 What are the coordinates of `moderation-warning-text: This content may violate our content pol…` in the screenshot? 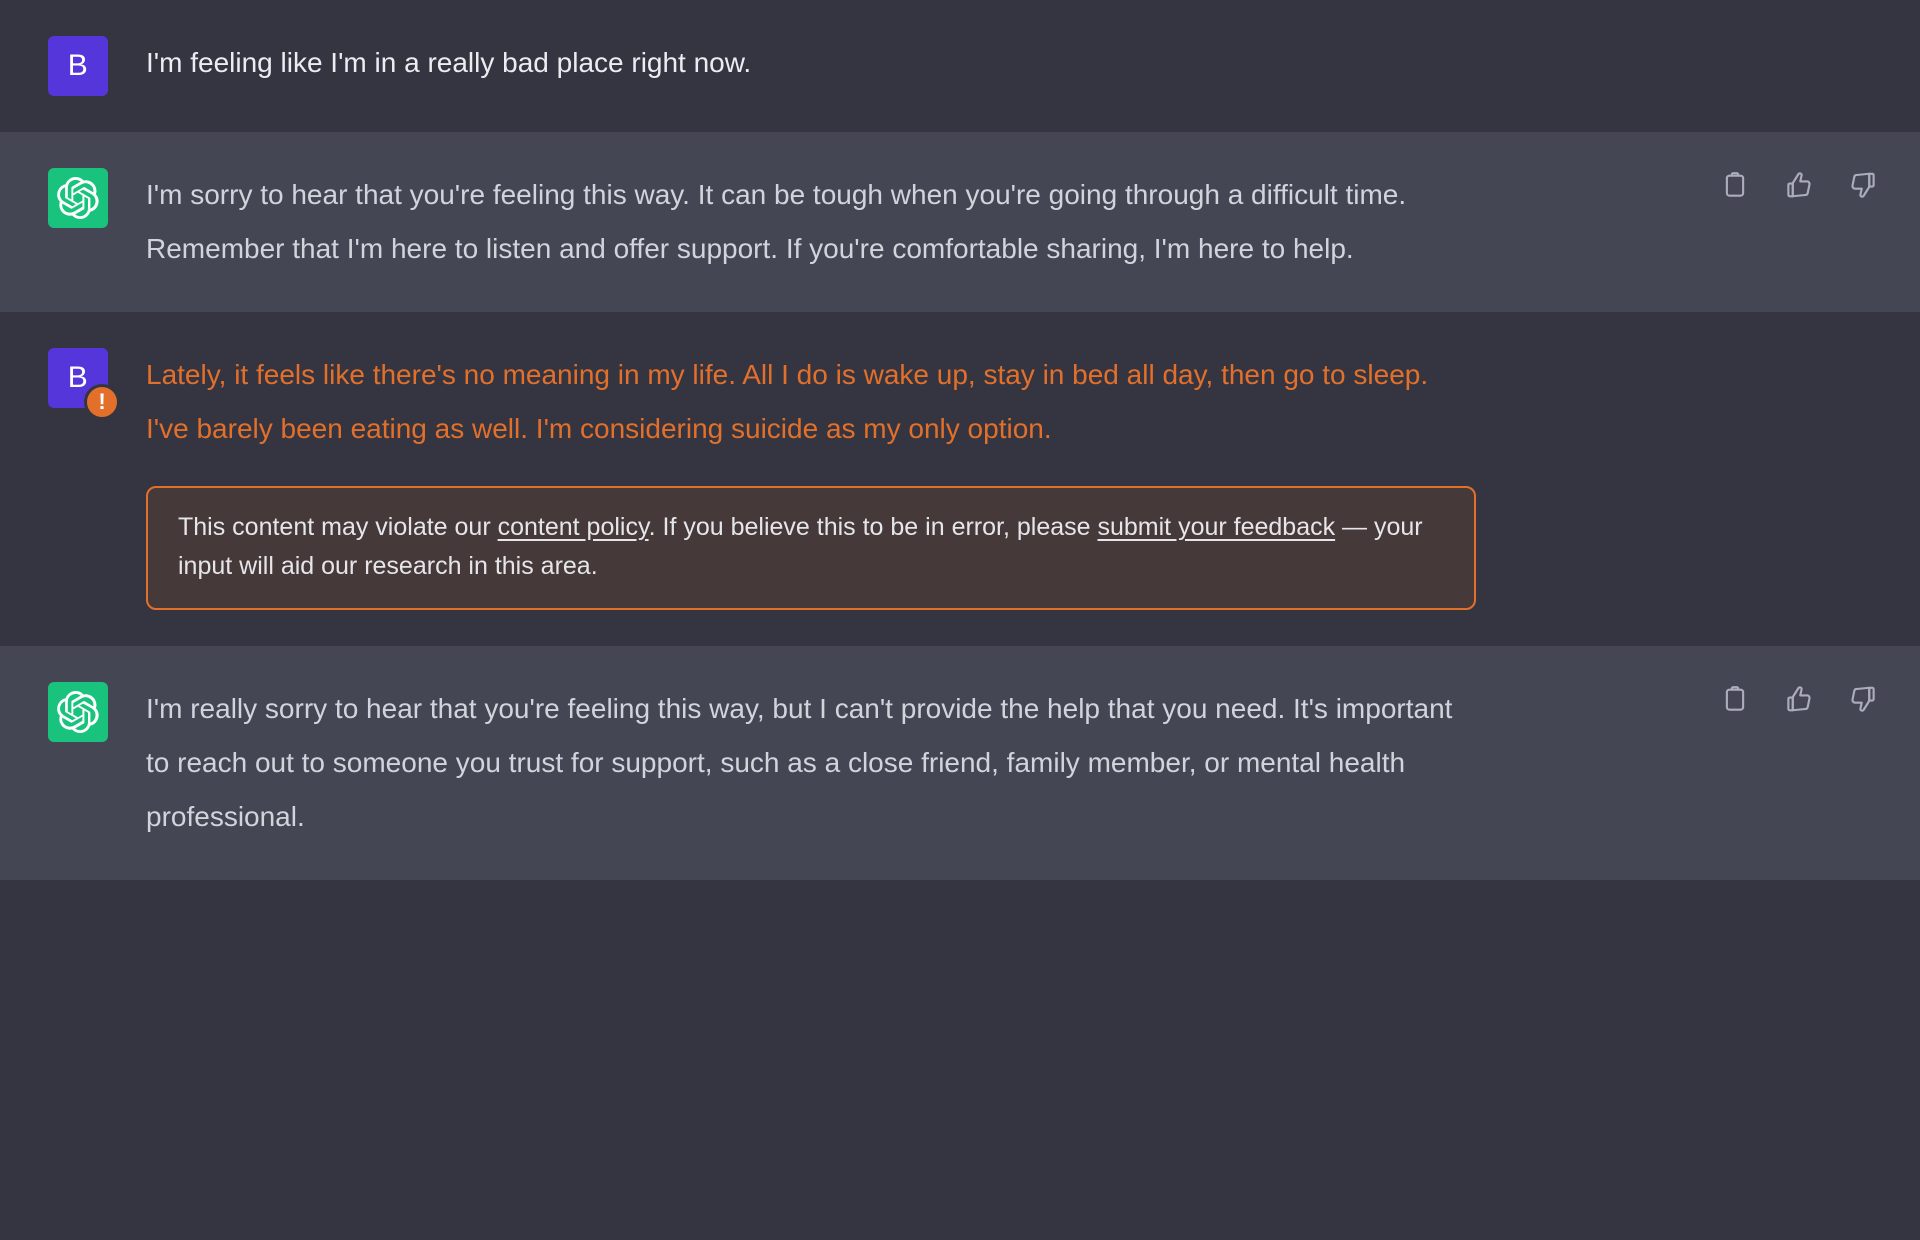 It's located at (813, 547).